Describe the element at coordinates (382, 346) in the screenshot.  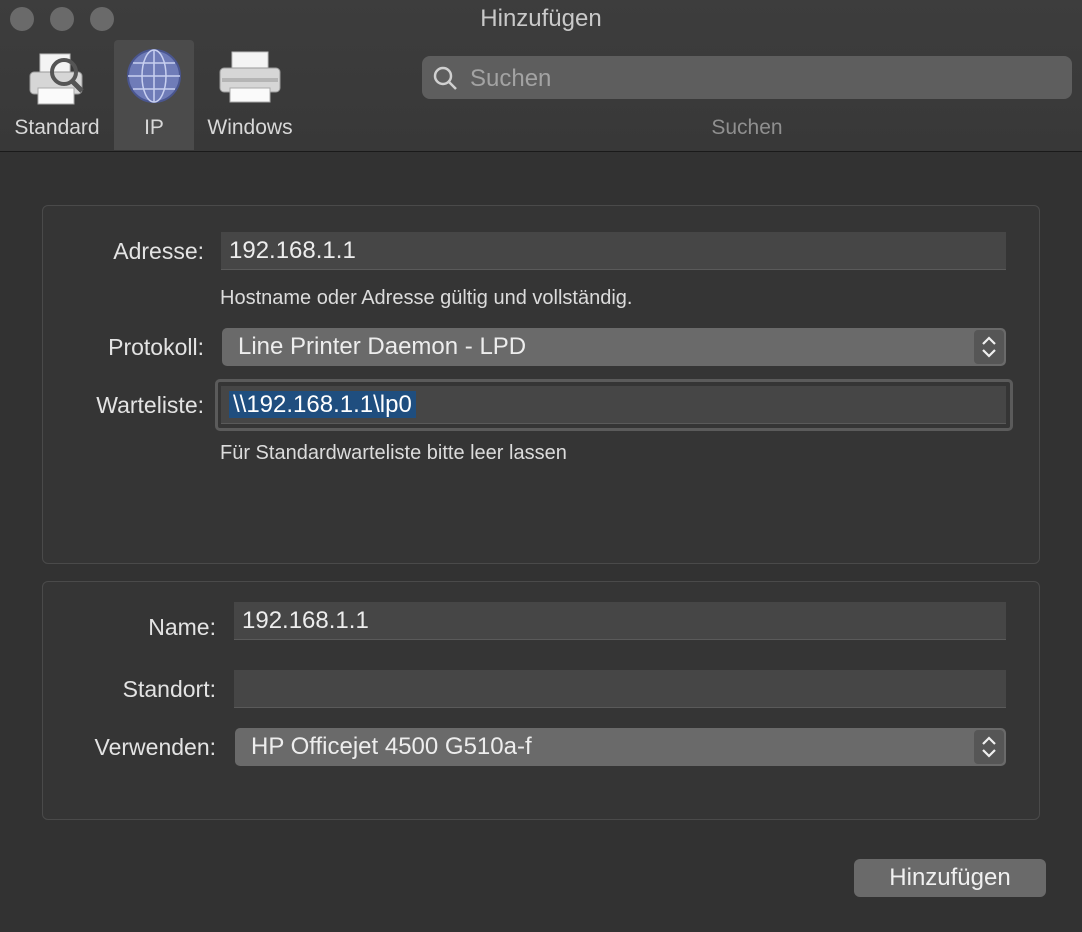
I see `protocol-value: Line Printer Daemon - LPD` at that location.